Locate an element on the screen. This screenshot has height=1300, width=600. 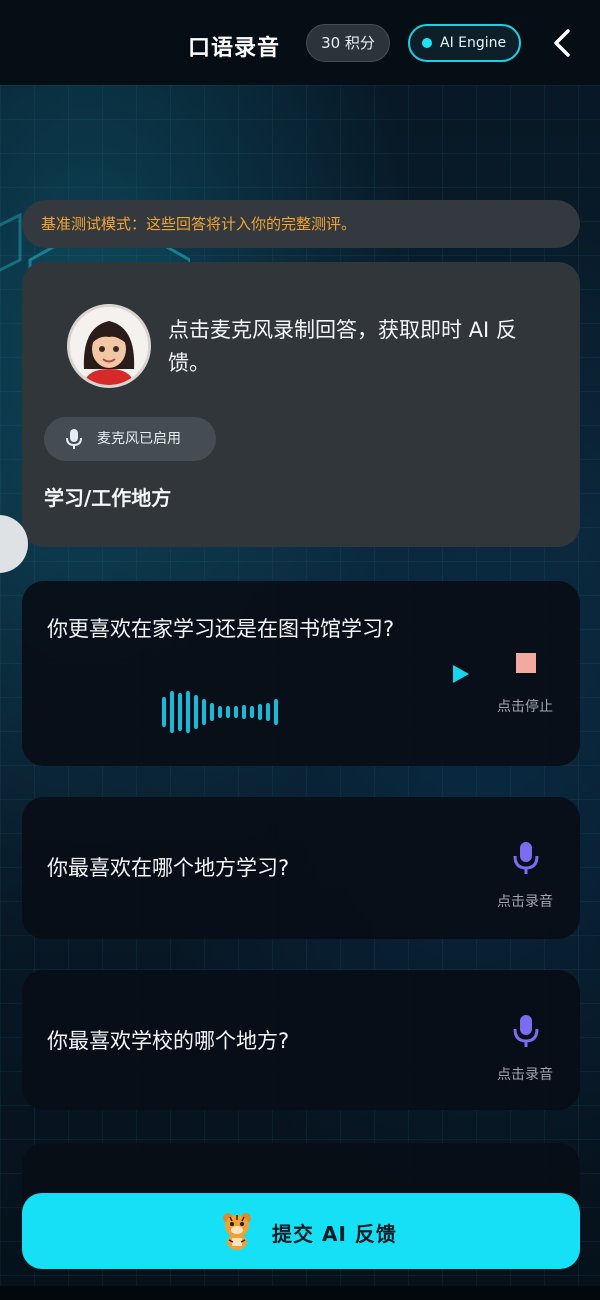
mic-enabled-badge: 麦克风已启用 is located at coordinates (130, 439).